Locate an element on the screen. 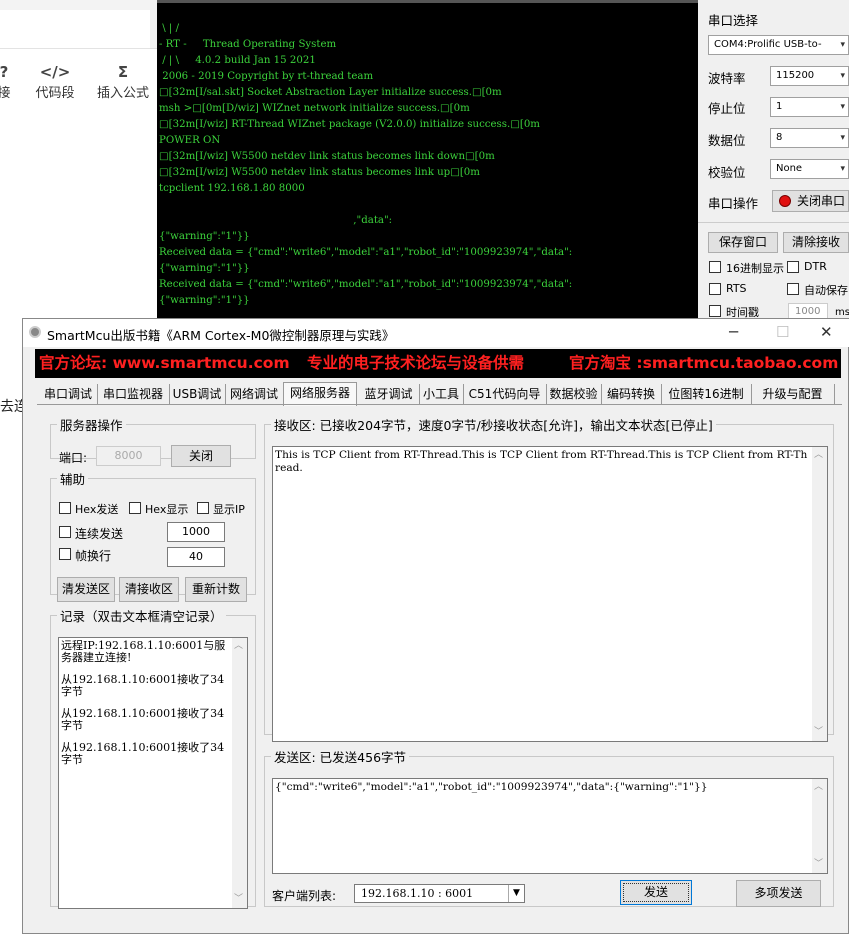  port-select: COM4:Prolific USB-to- ▾ is located at coordinates (778, 45).